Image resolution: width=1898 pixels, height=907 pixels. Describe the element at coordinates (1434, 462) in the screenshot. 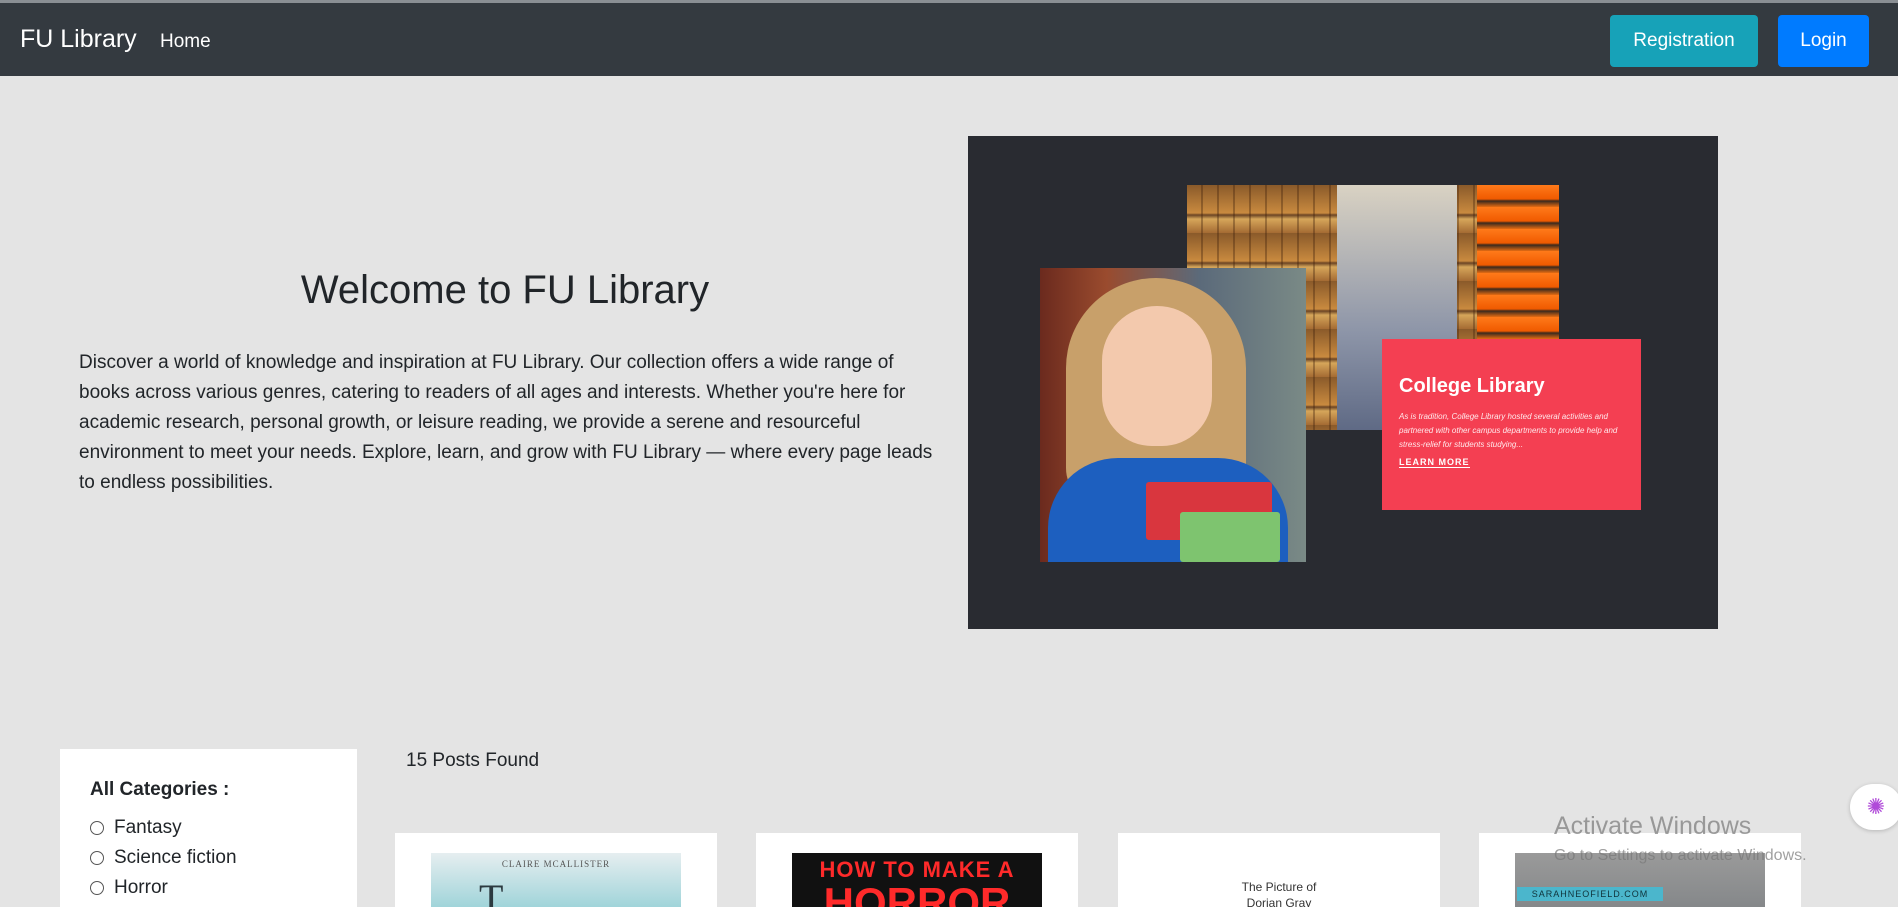

I see `learn-more-link: LEARN MORE` at that location.